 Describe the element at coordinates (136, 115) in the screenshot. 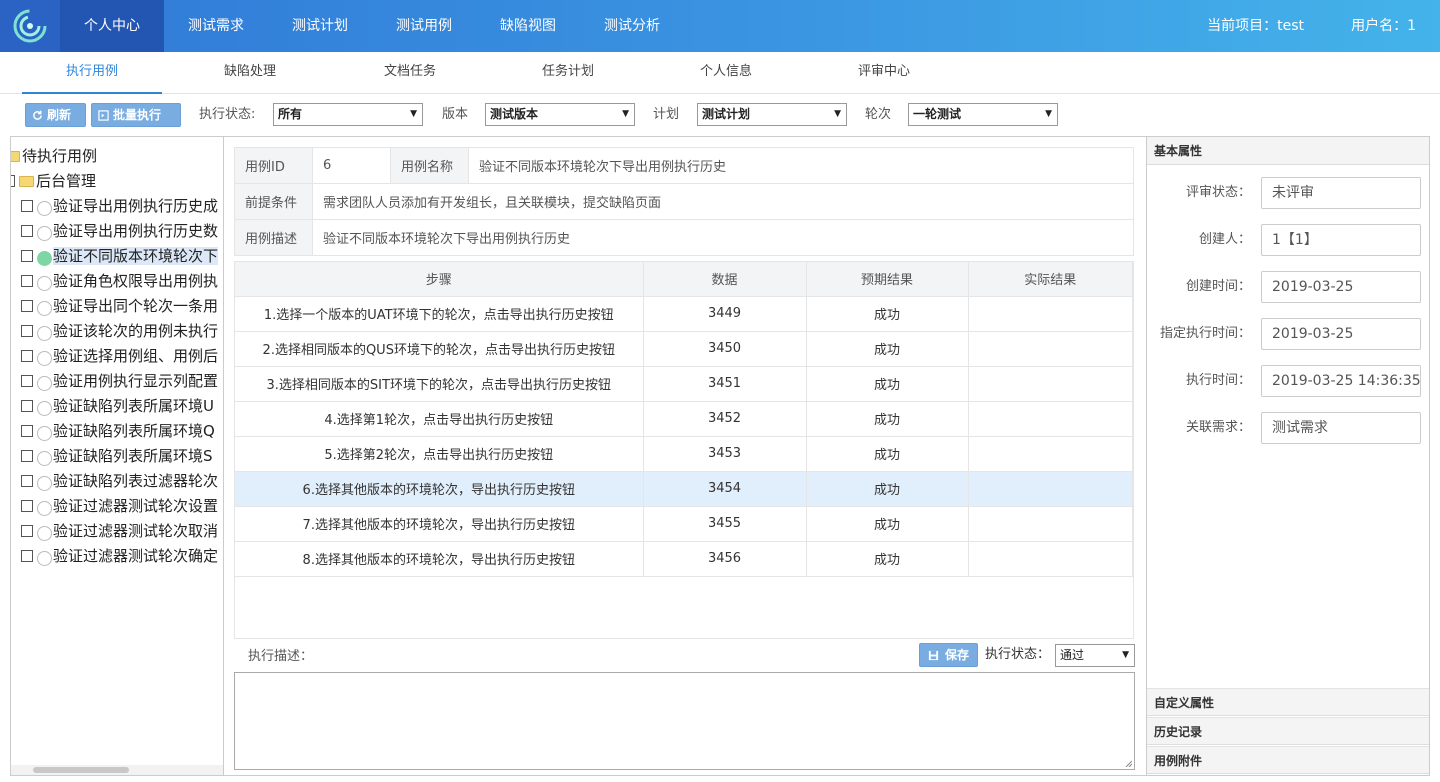

I see `batch-execute-button: 批量执行` at that location.